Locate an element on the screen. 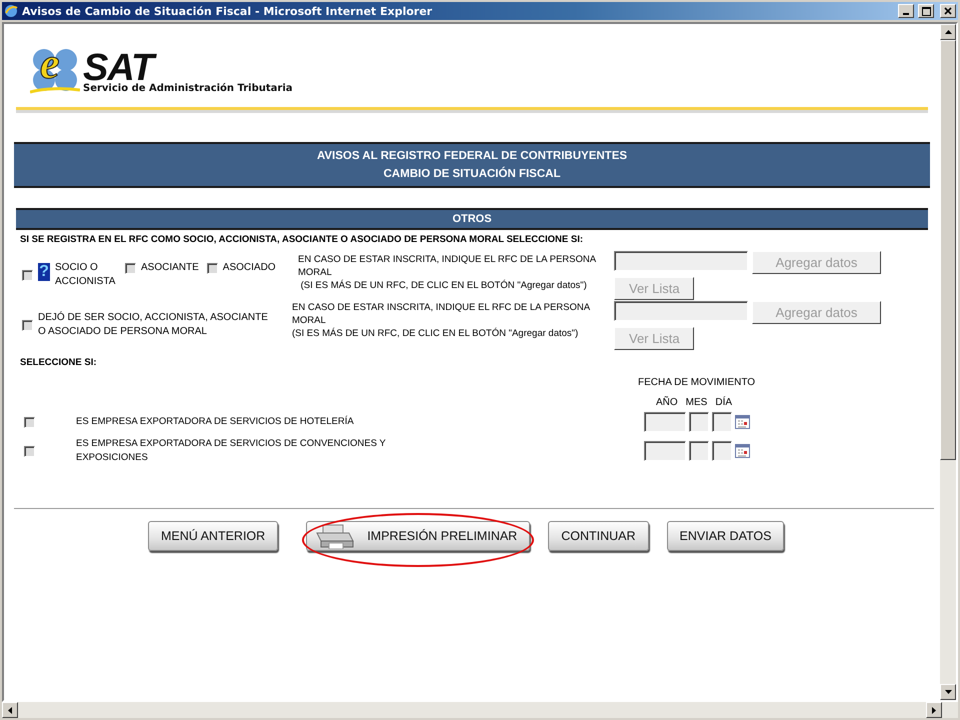 This screenshot has height=720, width=960. left-arrow-icon is located at coordinates (10, 710).